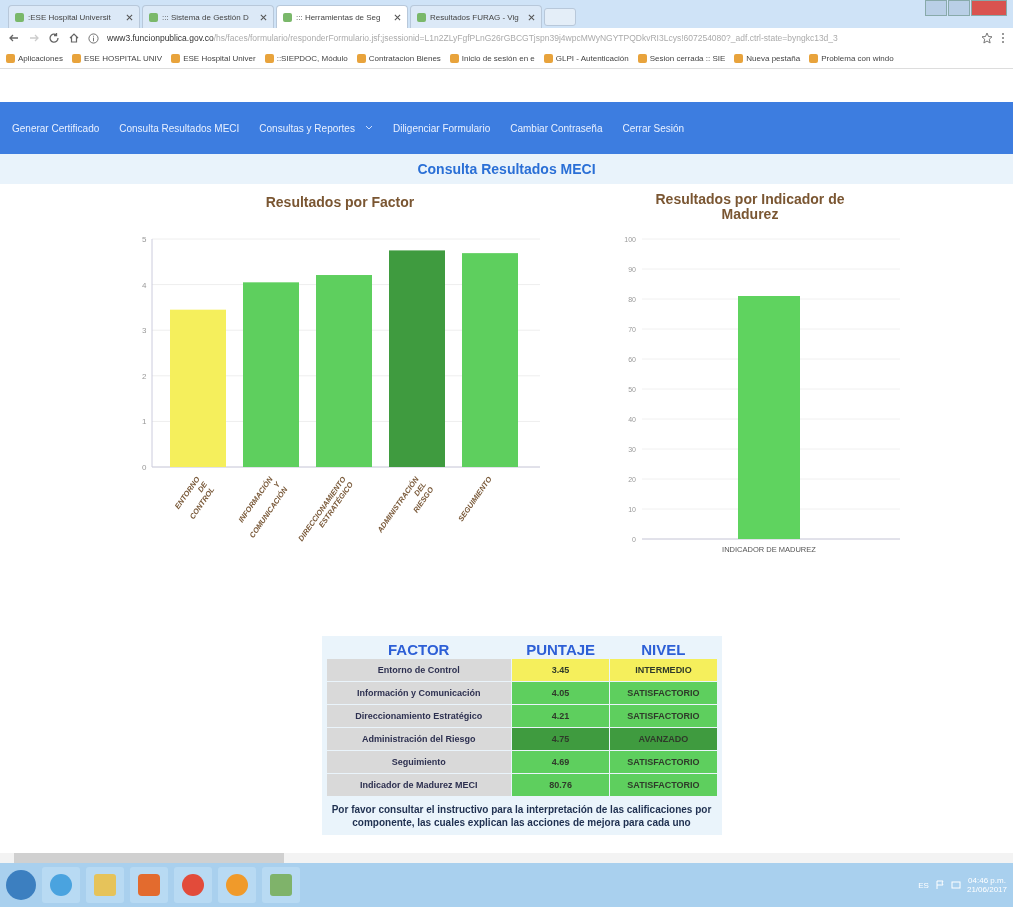 The image size is (1013, 907). Describe the element at coordinates (93, 38) in the screenshot. I see `info-icon` at that location.